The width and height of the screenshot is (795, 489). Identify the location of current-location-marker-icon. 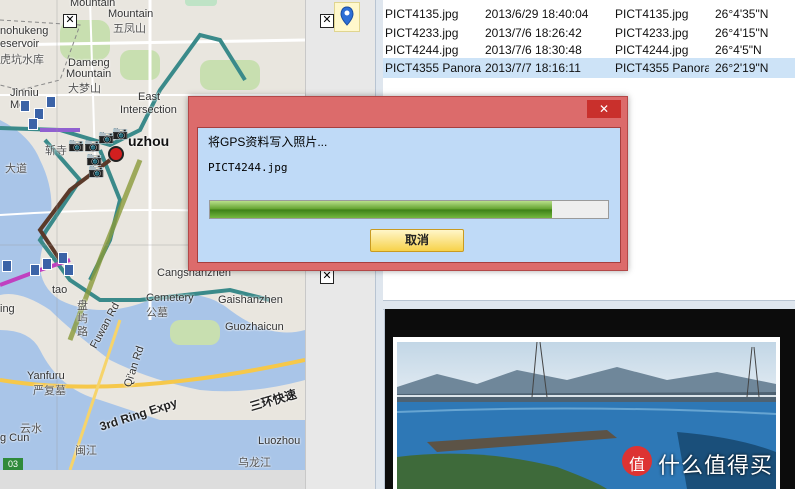
(116, 154).